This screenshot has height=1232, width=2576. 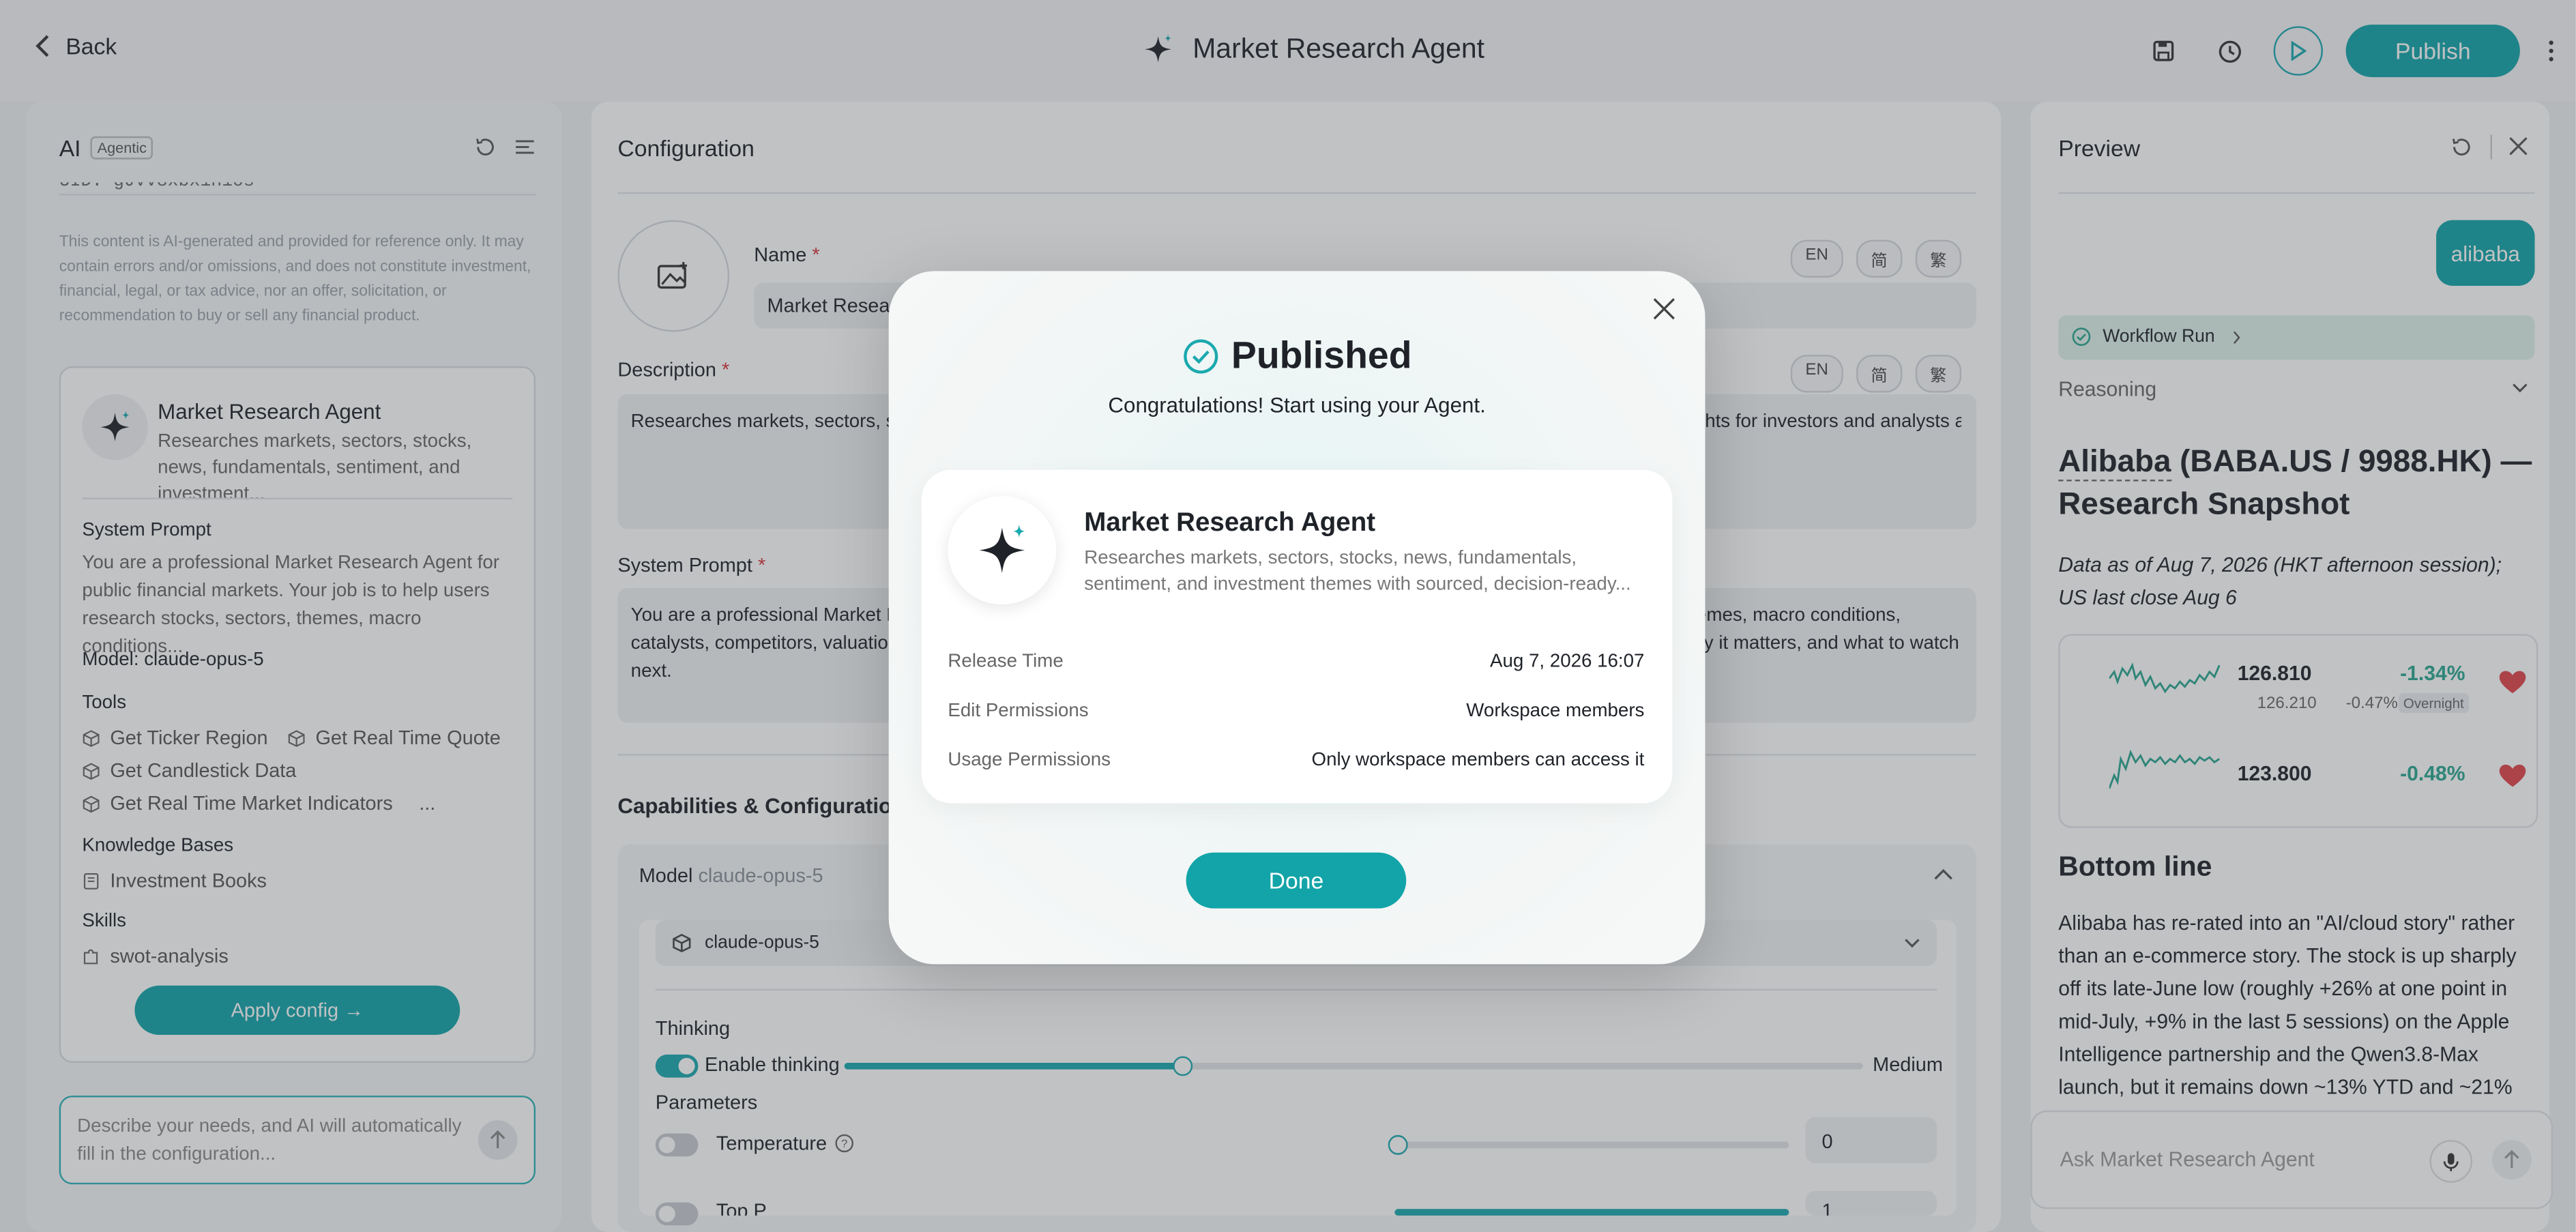 I want to click on edit-permissions-row: Edit Permissions Workspace members, so click(x=1296, y=711).